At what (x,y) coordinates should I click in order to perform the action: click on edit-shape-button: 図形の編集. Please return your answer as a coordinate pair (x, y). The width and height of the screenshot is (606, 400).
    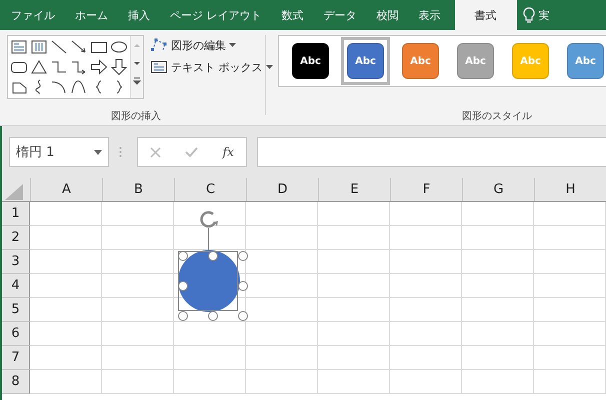
    Looking at the image, I should click on (198, 45).